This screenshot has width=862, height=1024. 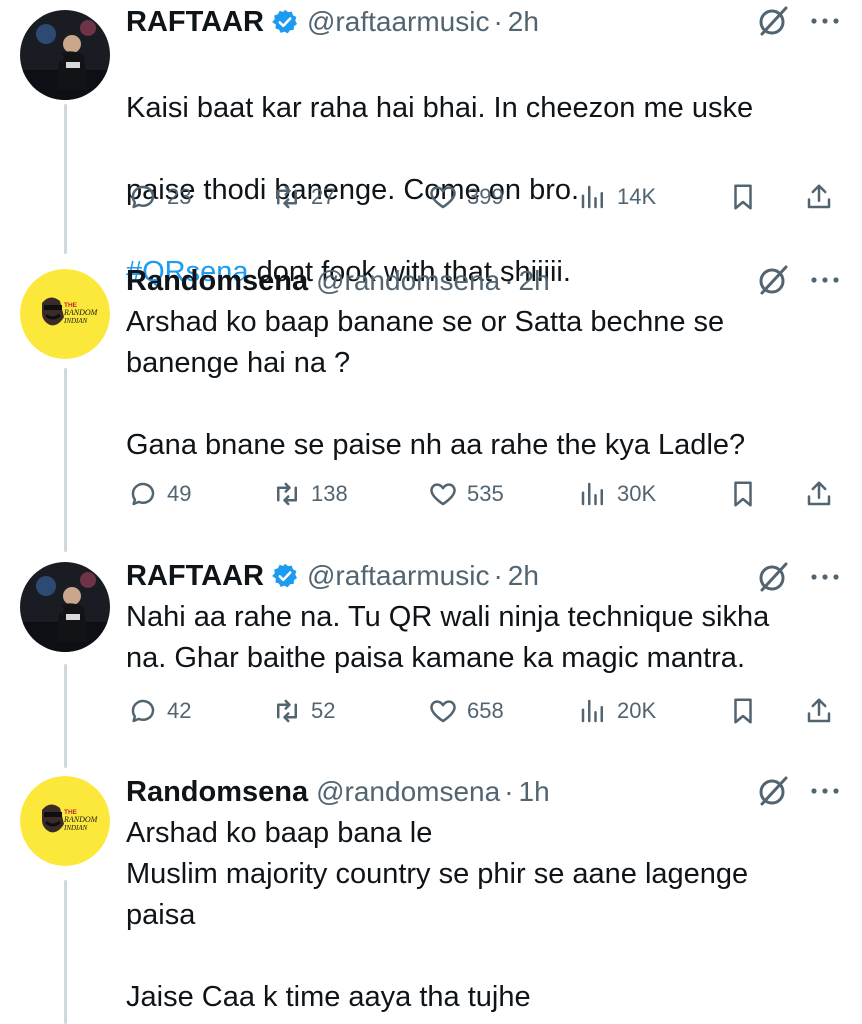 I want to click on action-bar: 42 52 658 20K, so click(x=486, y=711).